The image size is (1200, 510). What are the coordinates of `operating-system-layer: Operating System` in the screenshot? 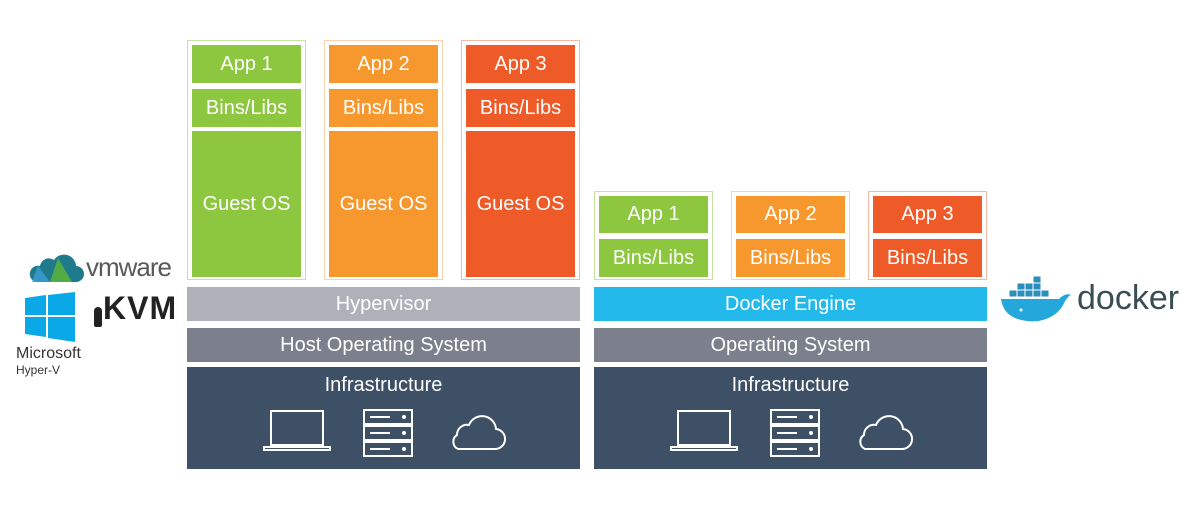 It's located at (790, 345).